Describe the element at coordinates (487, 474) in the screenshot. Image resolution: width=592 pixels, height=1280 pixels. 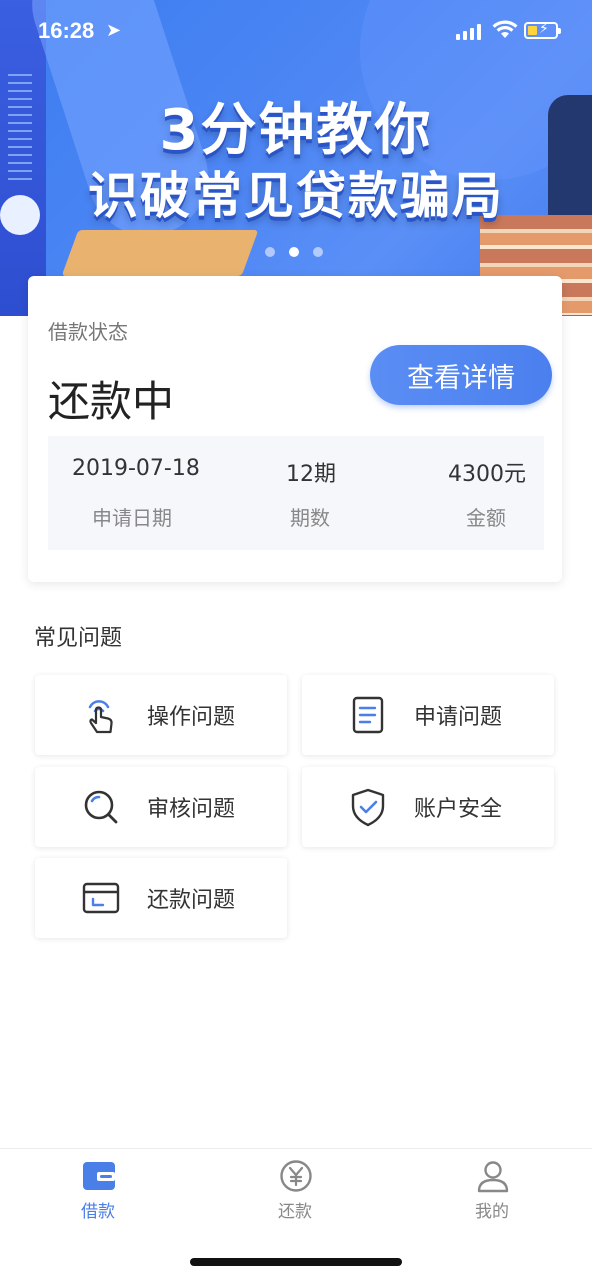
I see `loan-amount-value: 4300元` at that location.